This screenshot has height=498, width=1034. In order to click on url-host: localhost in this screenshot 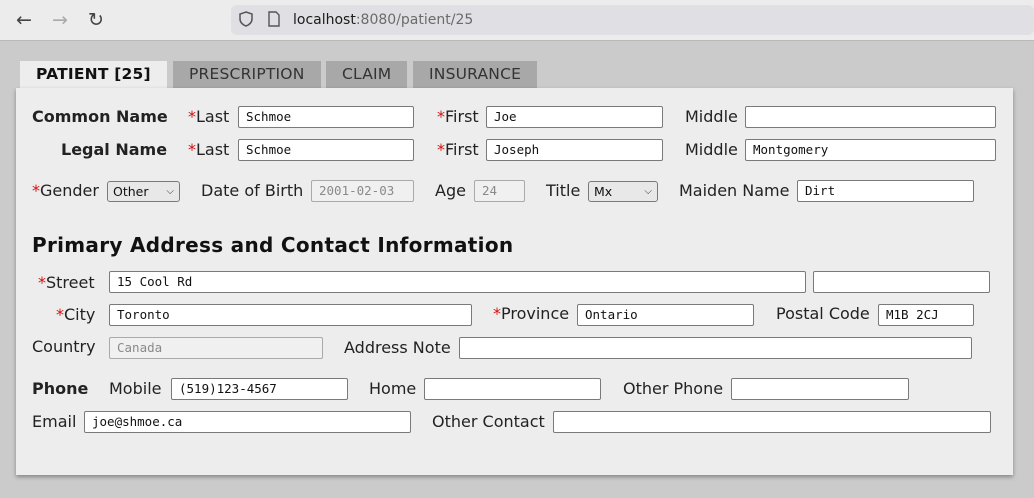, I will do `click(324, 20)`.